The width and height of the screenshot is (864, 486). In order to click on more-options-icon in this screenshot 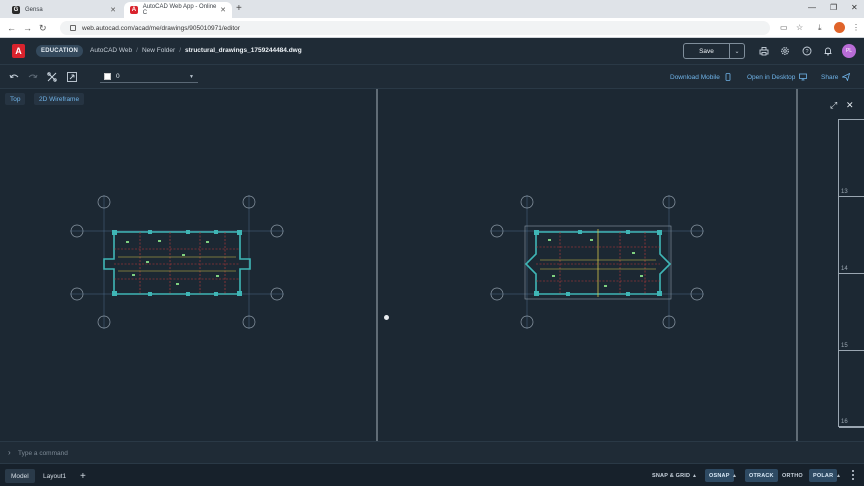, I will do `click(853, 475)`.